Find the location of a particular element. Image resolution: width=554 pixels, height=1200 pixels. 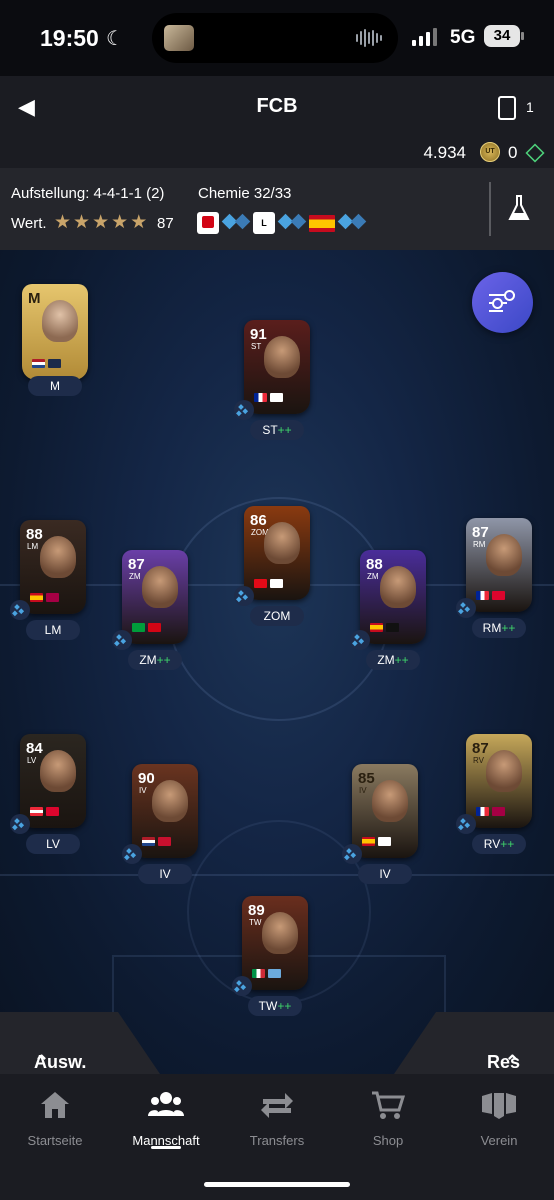

divider is located at coordinates (490, 209).